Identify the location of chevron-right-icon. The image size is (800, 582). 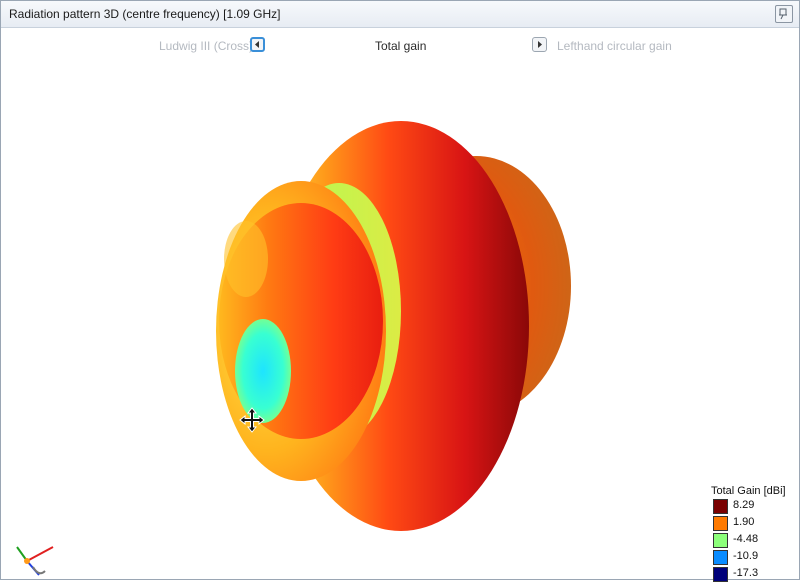
(540, 44).